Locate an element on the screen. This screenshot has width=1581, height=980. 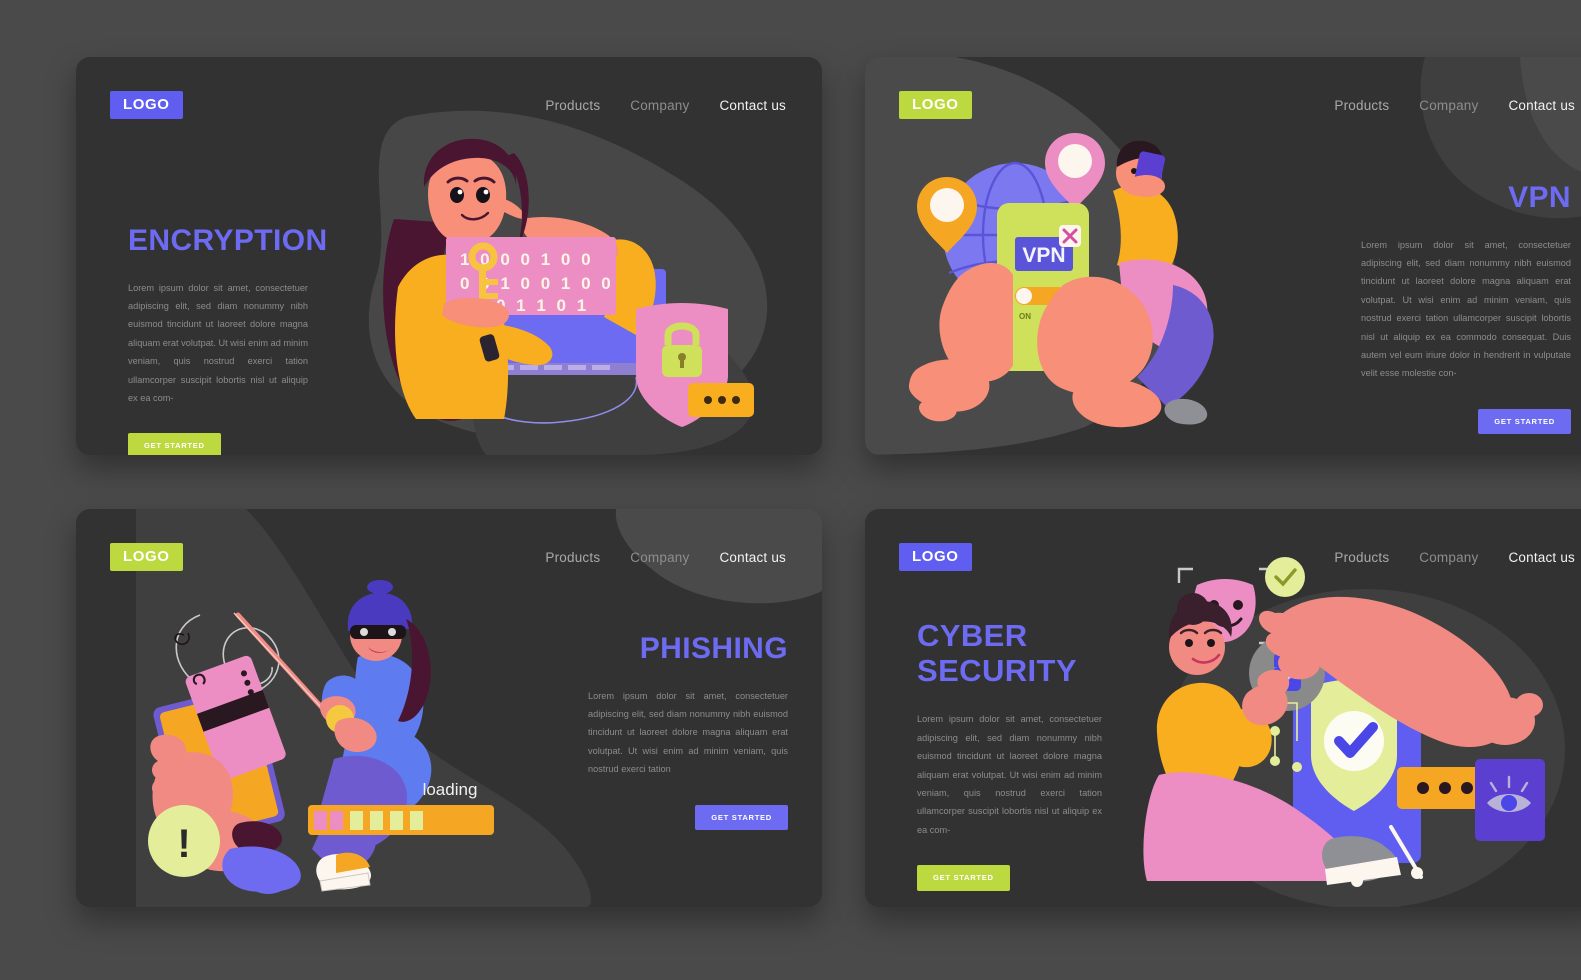
progress-label: loading is located at coordinates (450, 789).